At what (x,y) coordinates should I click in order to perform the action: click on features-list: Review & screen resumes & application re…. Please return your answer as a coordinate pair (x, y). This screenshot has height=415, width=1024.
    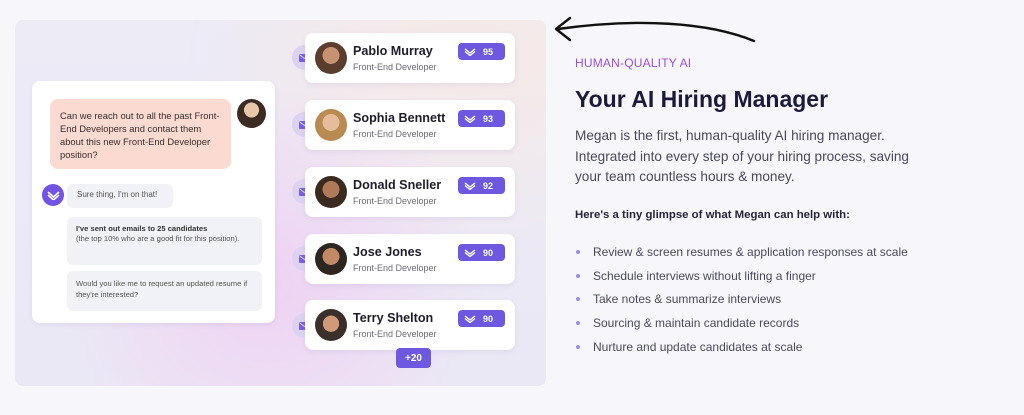
    Looking at the image, I should click on (741, 299).